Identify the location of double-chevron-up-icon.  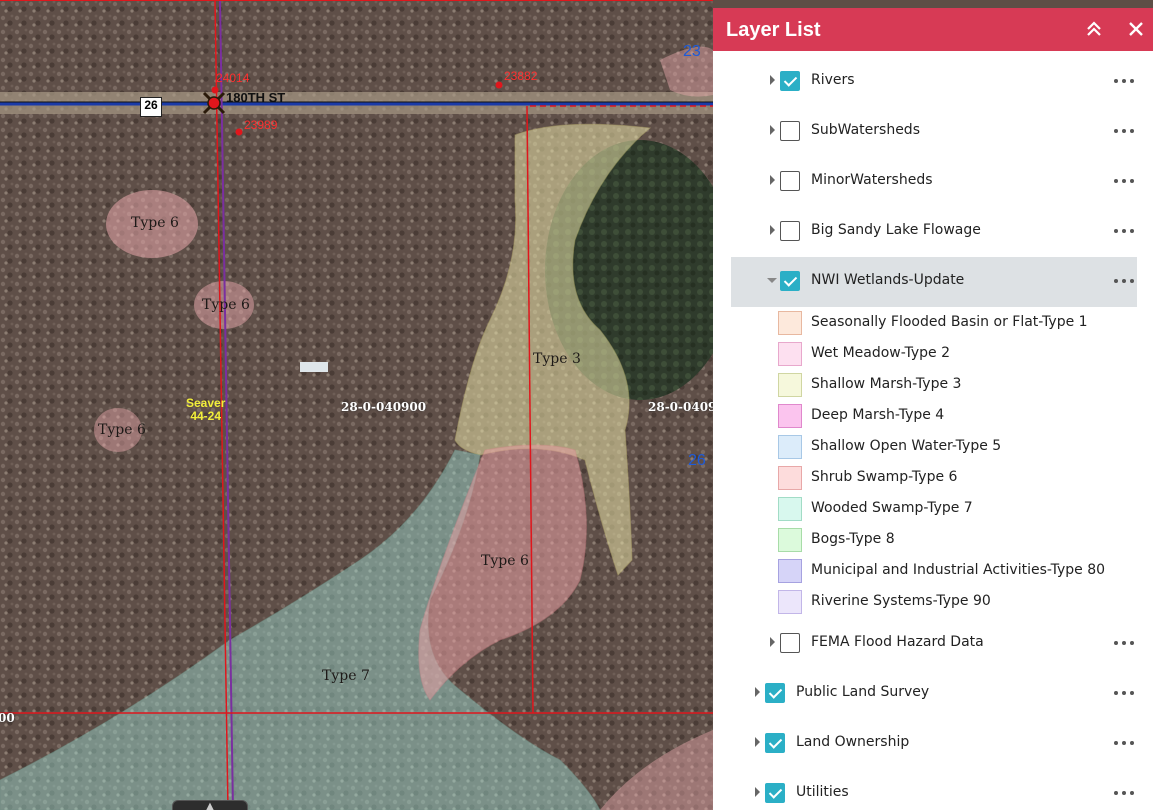
(1094, 28).